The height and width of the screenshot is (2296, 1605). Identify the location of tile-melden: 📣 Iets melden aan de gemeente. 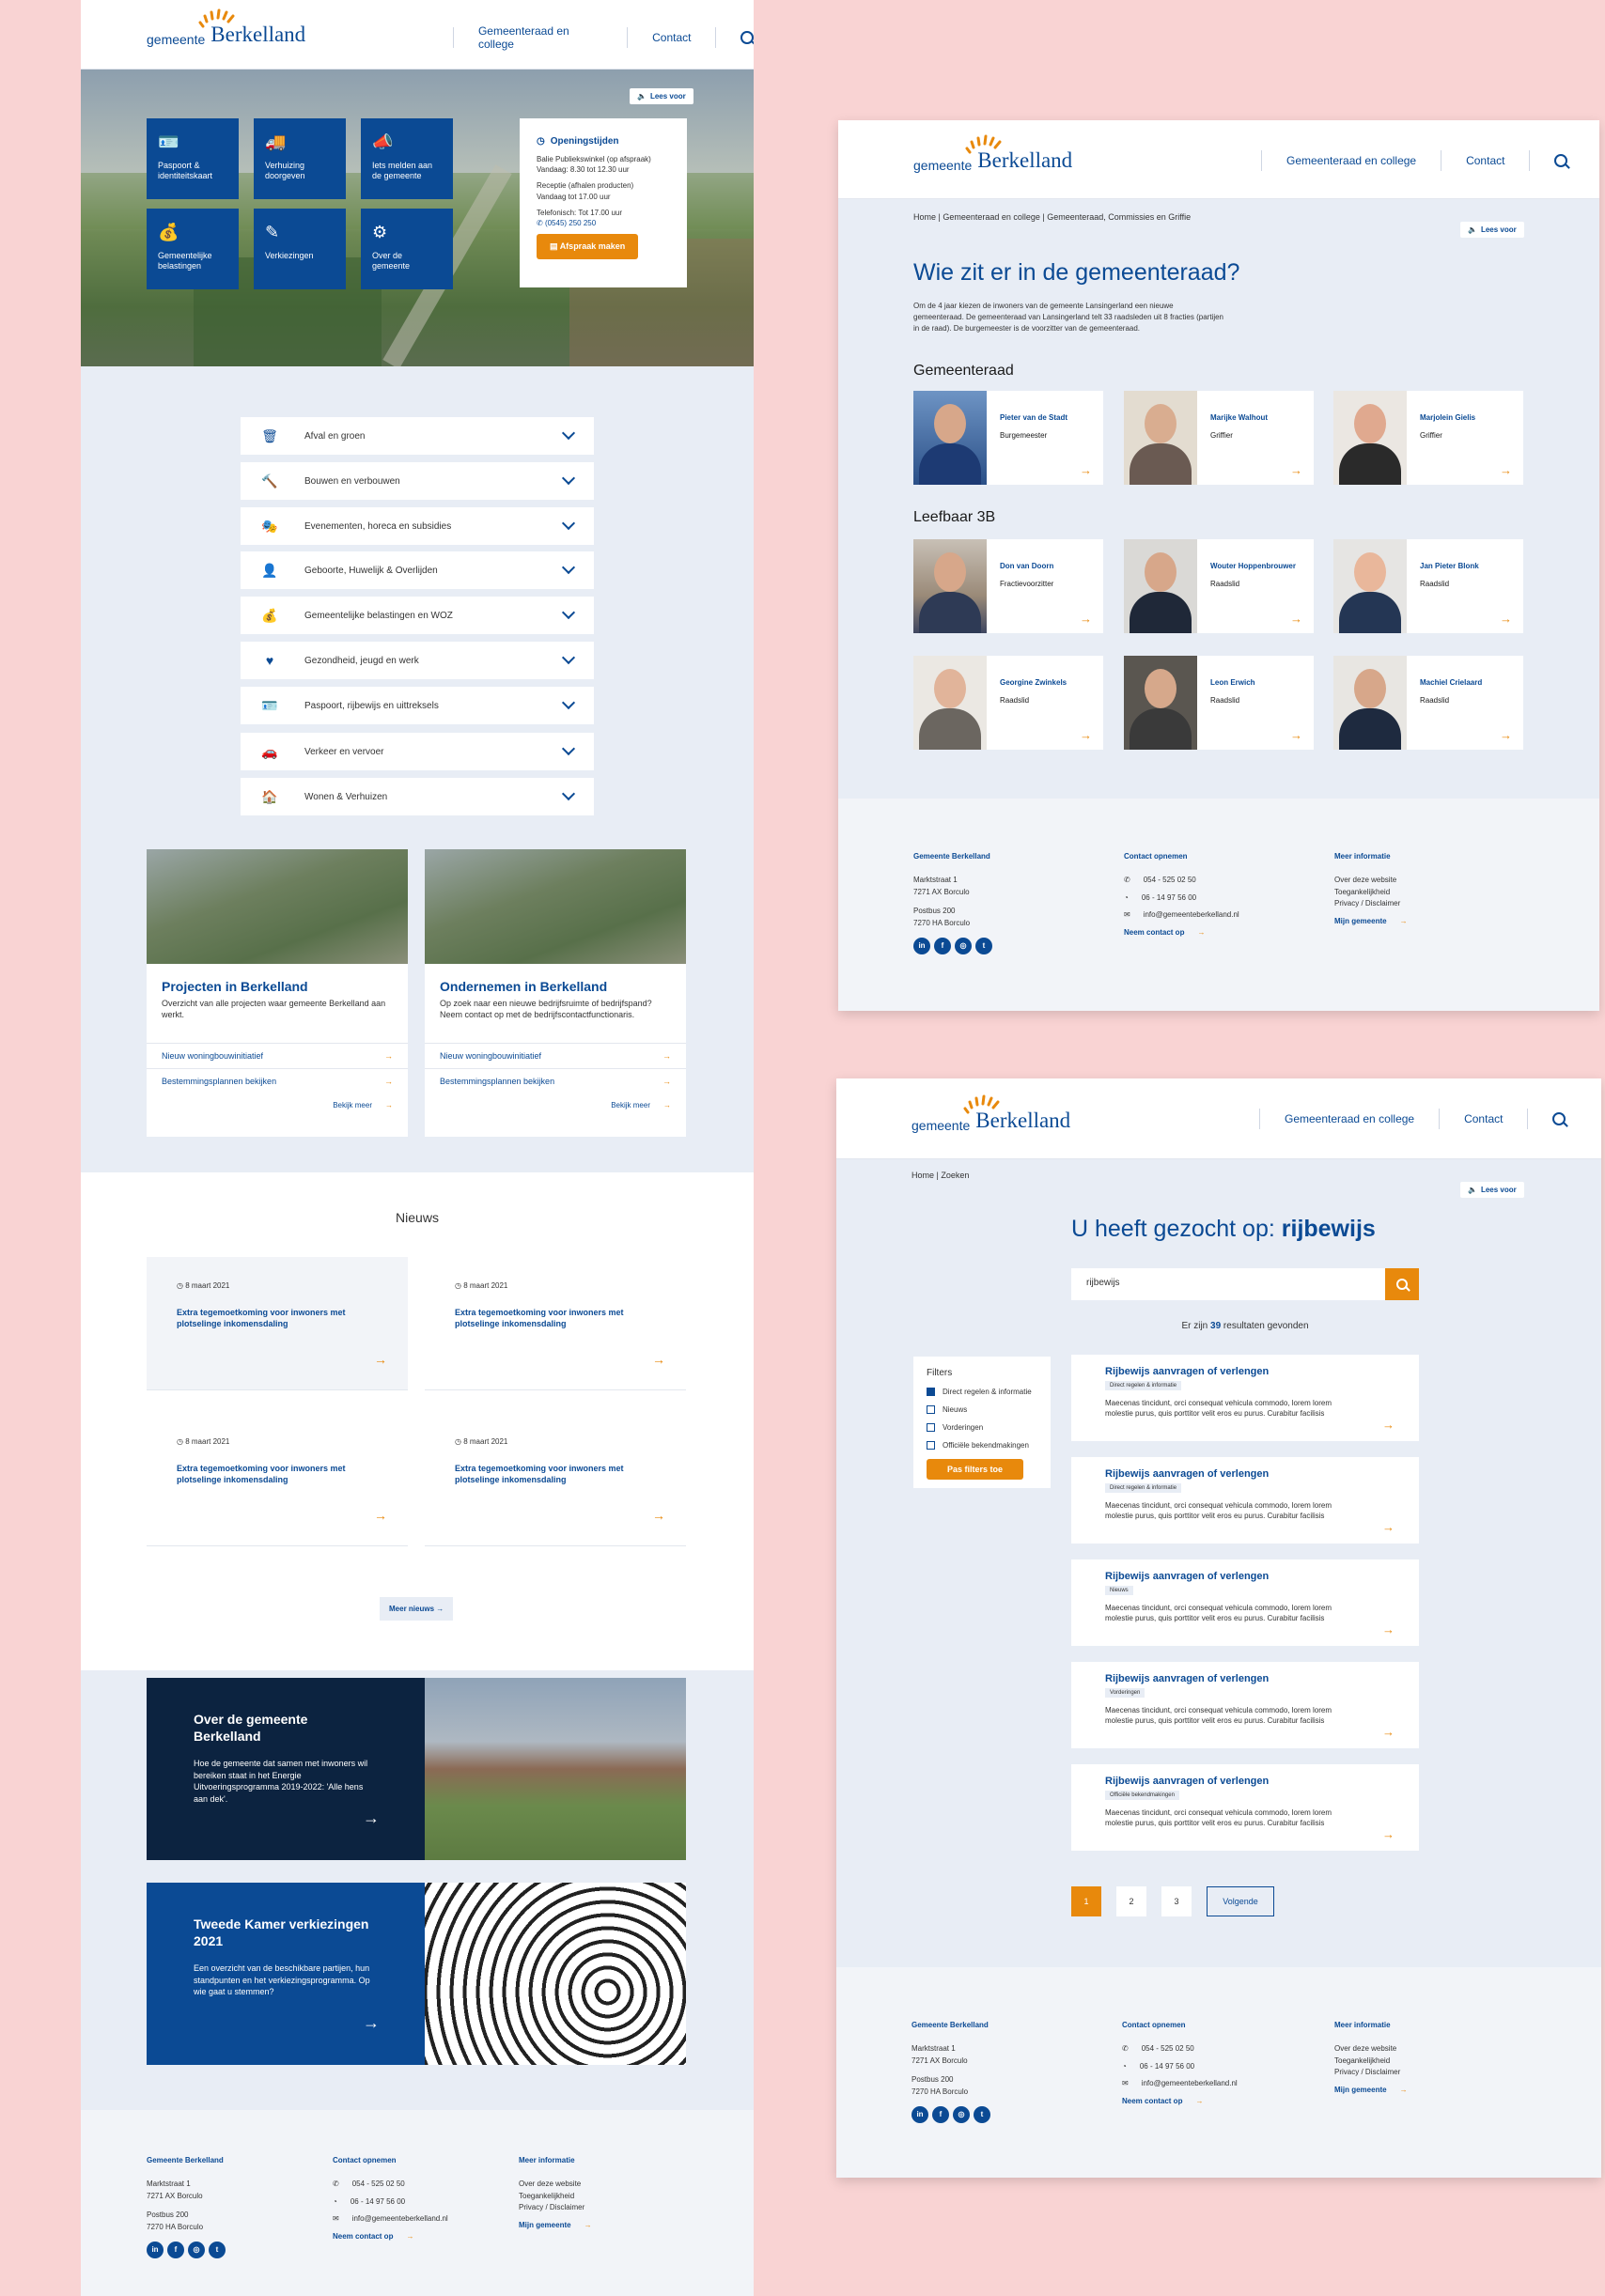
(407, 158).